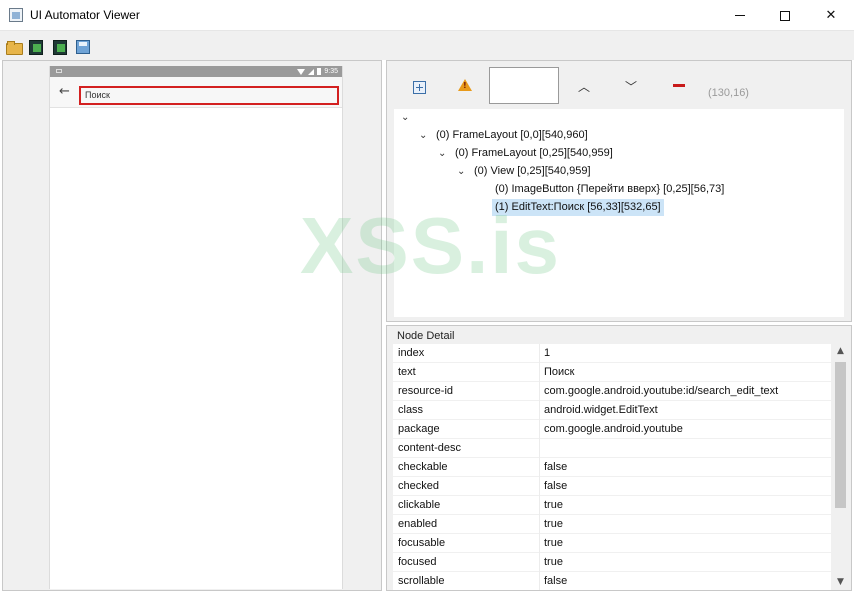 This screenshot has width=854, height=593. Describe the element at coordinates (427, 15) in the screenshot. I see `title-bar: UI Automator Viewer ✕` at that location.